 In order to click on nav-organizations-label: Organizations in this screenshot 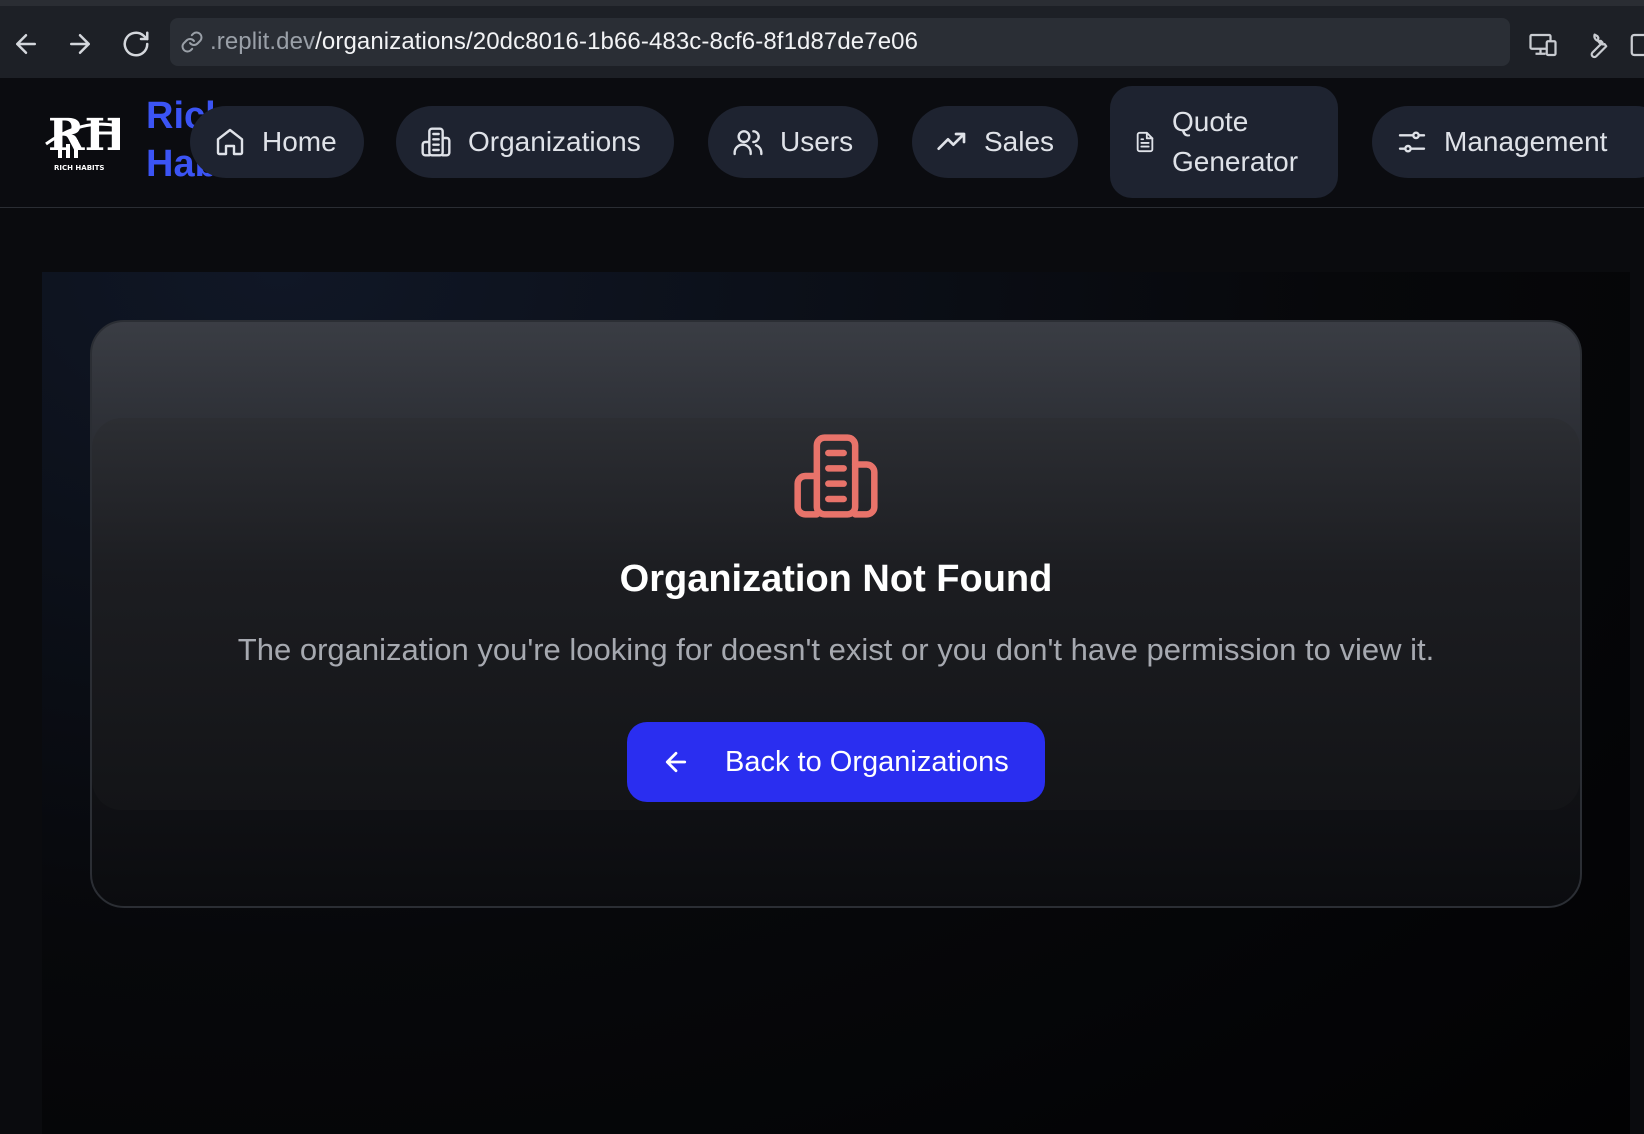, I will do `click(554, 141)`.